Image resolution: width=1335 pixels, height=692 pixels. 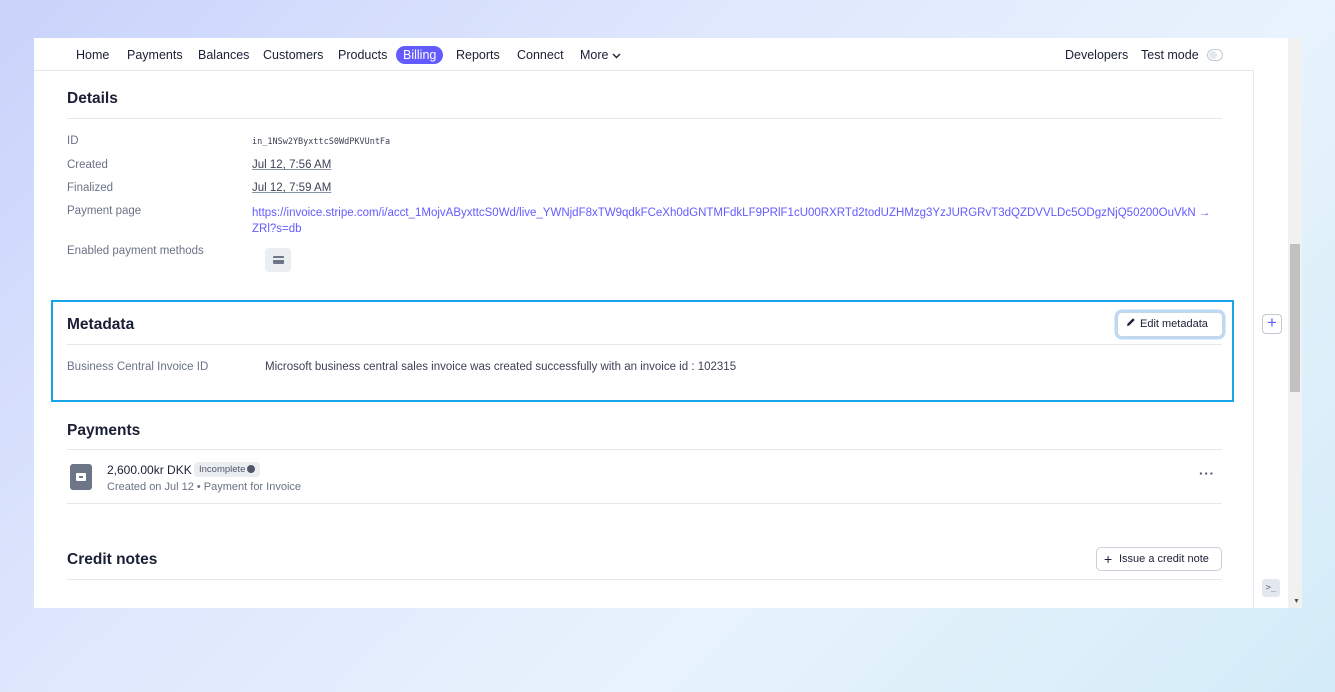 I want to click on issue-credit-note-button: + Issue a credit note, so click(x=1159, y=559).